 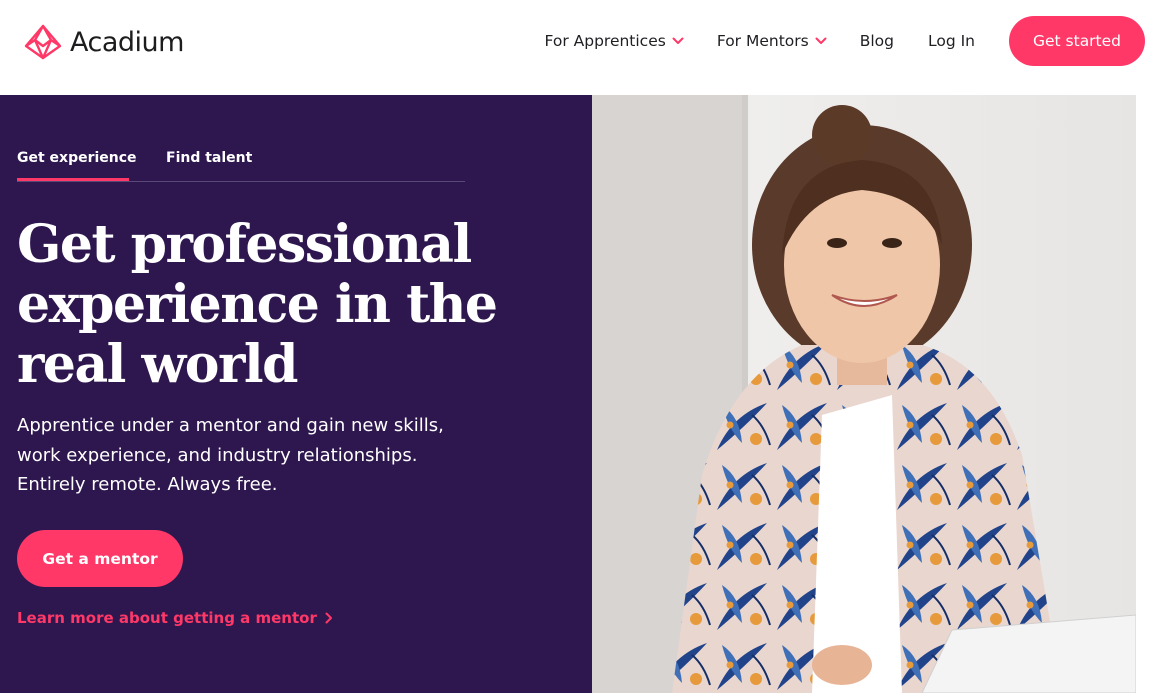 I want to click on diamond-lattice-logo-icon, so click(x=43, y=42).